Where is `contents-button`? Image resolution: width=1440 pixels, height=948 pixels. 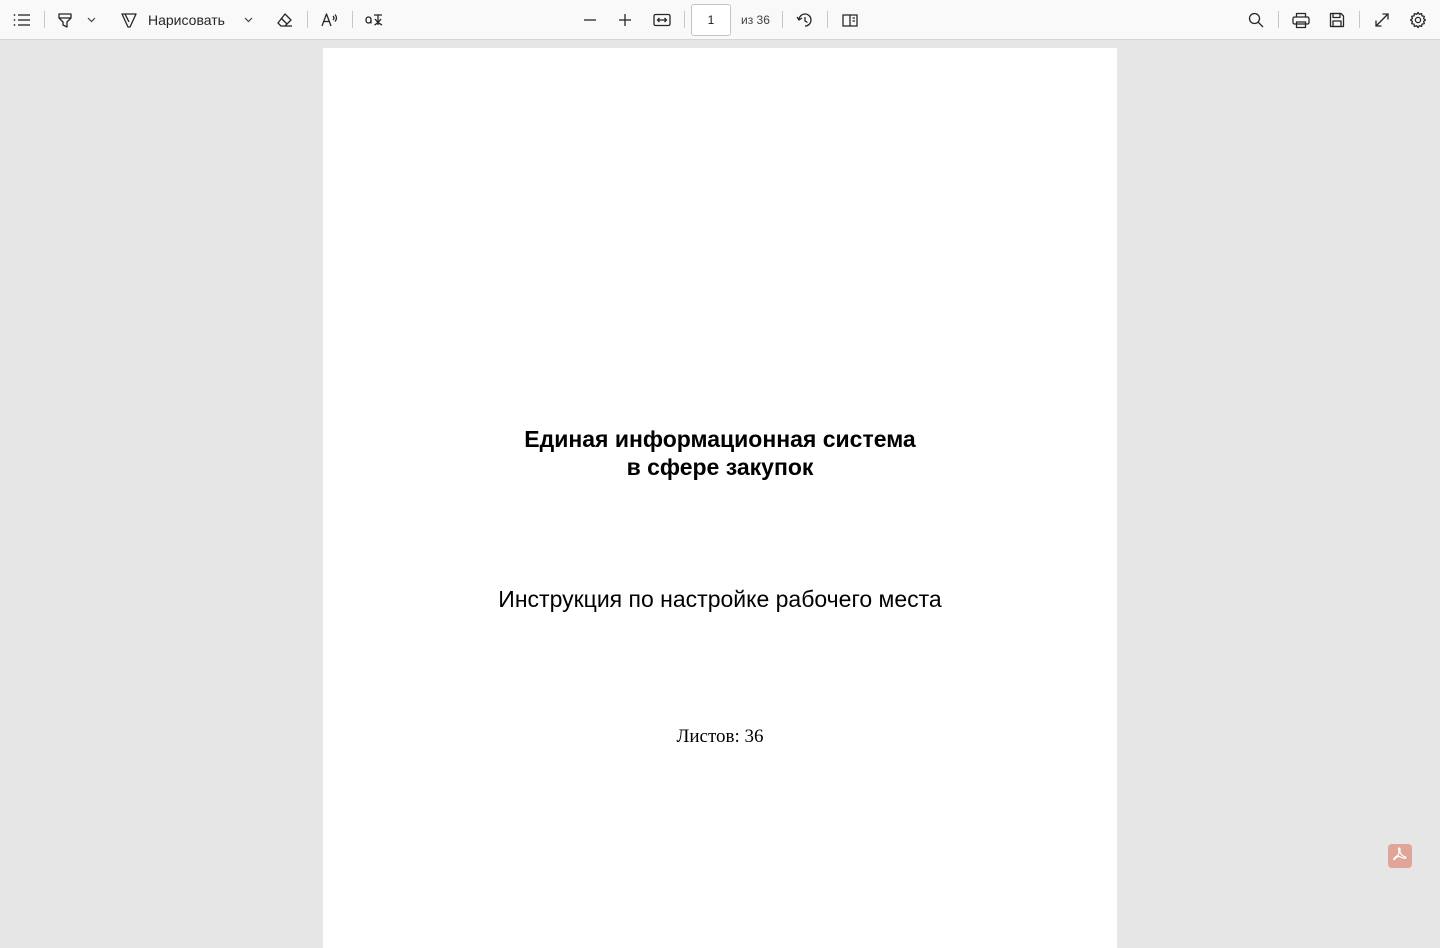
contents-button is located at coordinates (22, 20).